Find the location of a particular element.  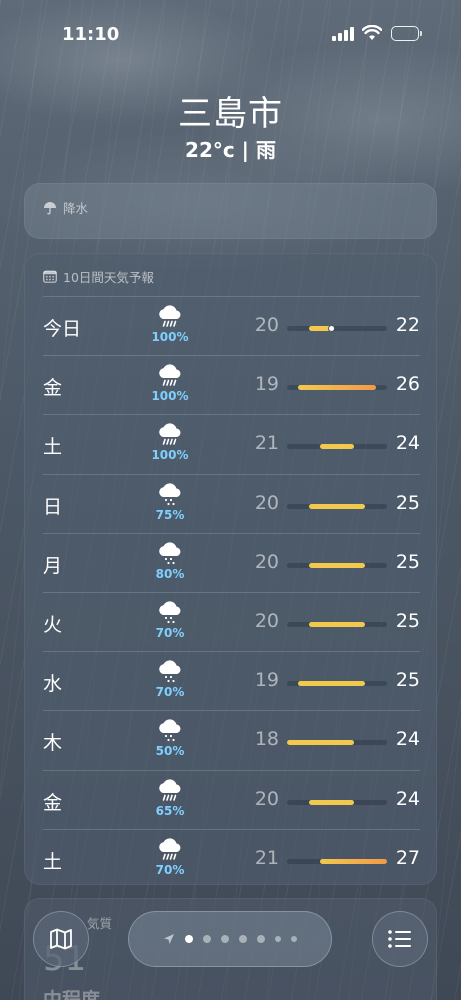

precipitation-card: 降水 is located at coordinates (230, 211).